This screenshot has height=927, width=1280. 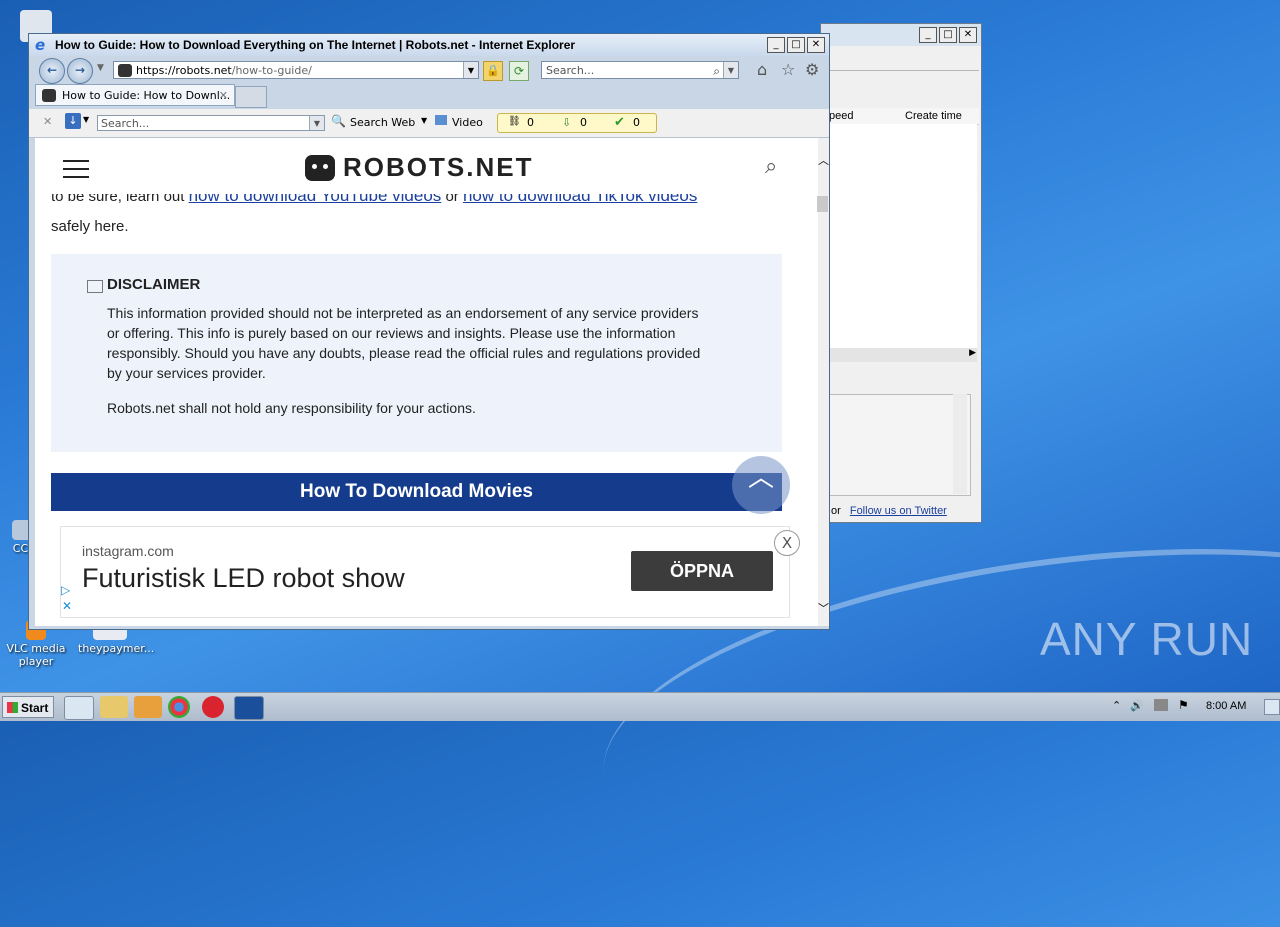 I want to click on start-label: Start, so click(x=35, y=708).